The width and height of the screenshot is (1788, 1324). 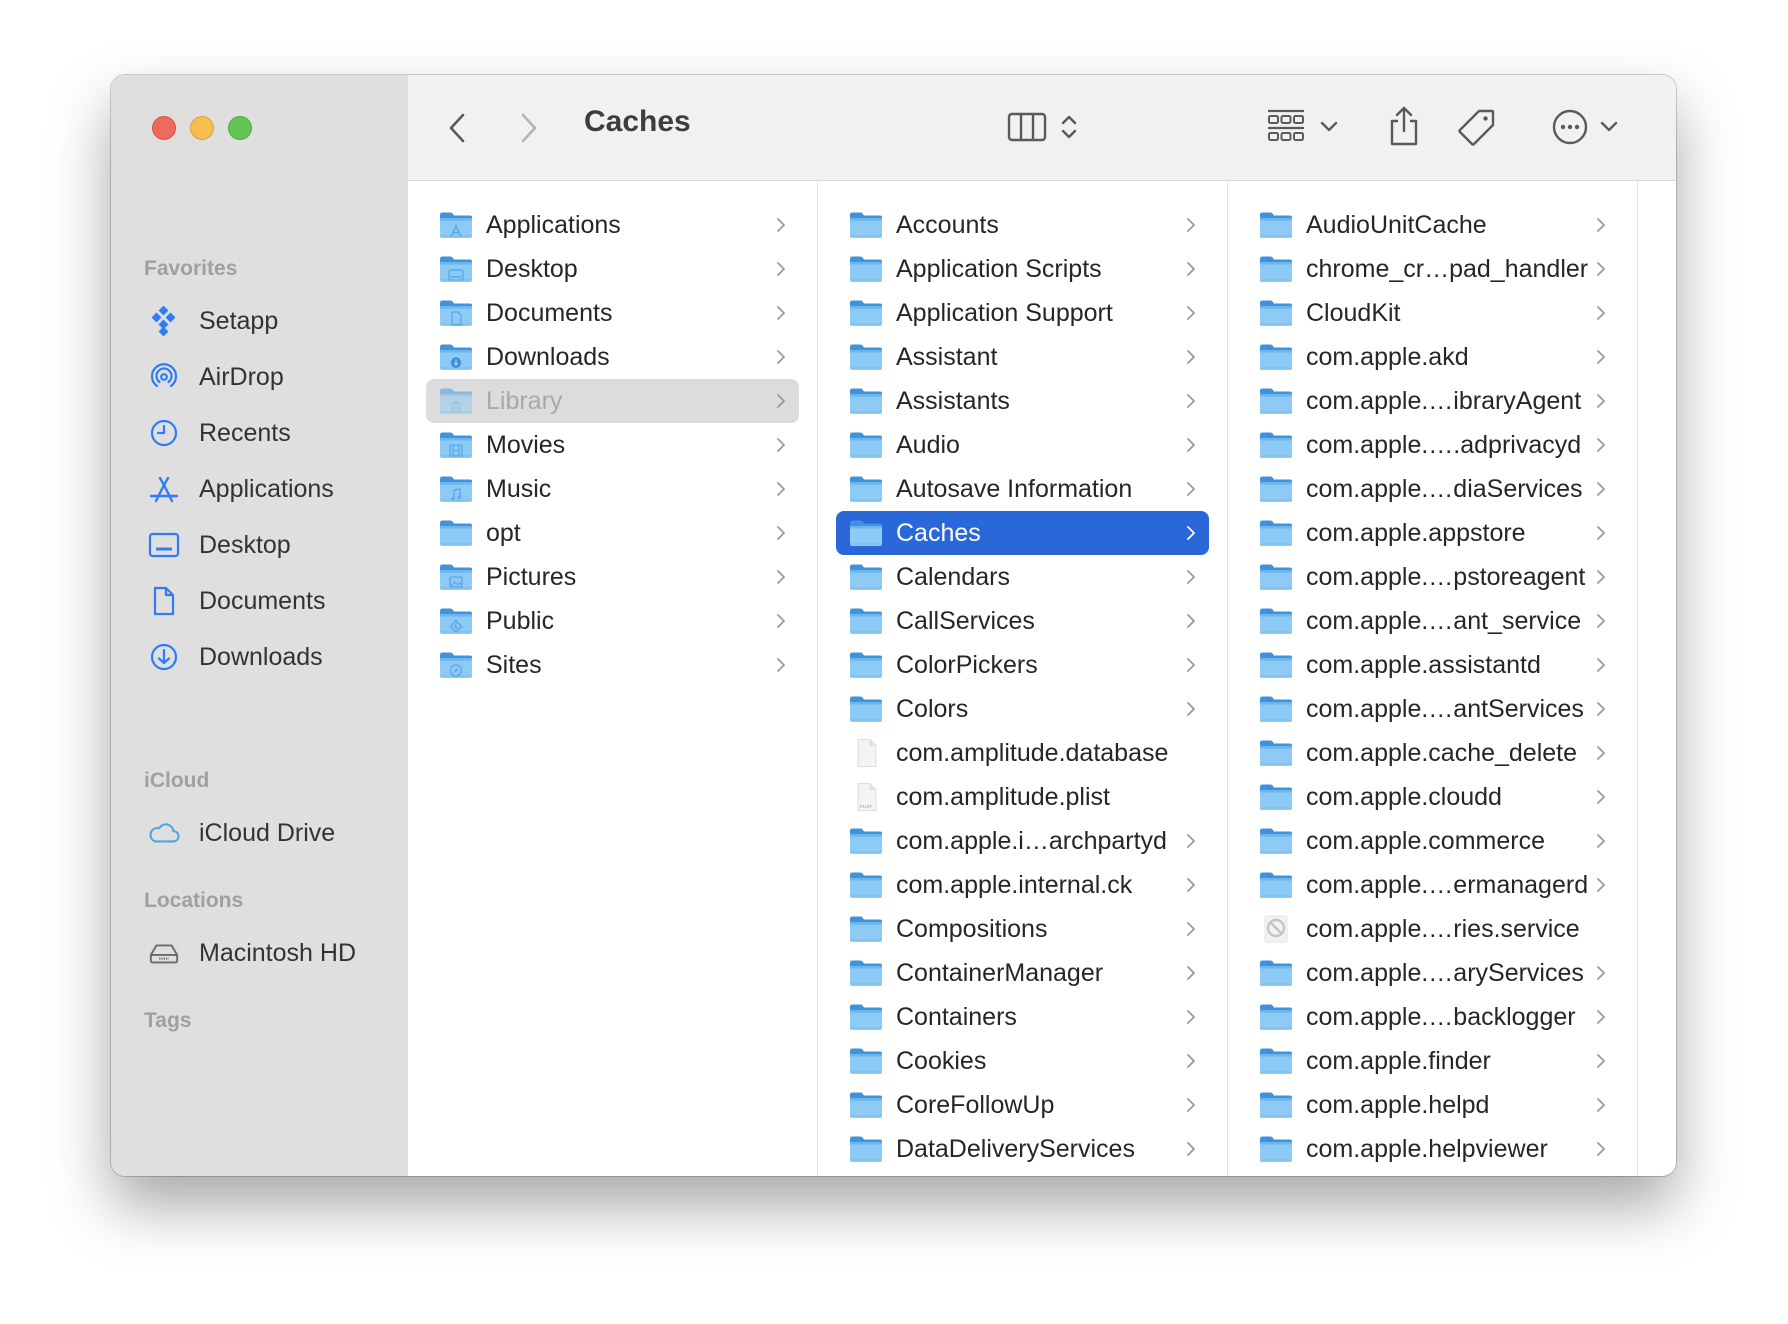 What do you see at coordinates (1022, 665) in the screenshot?
I see `folder-row: ColorPickers` at bounding box center [1022, 665].